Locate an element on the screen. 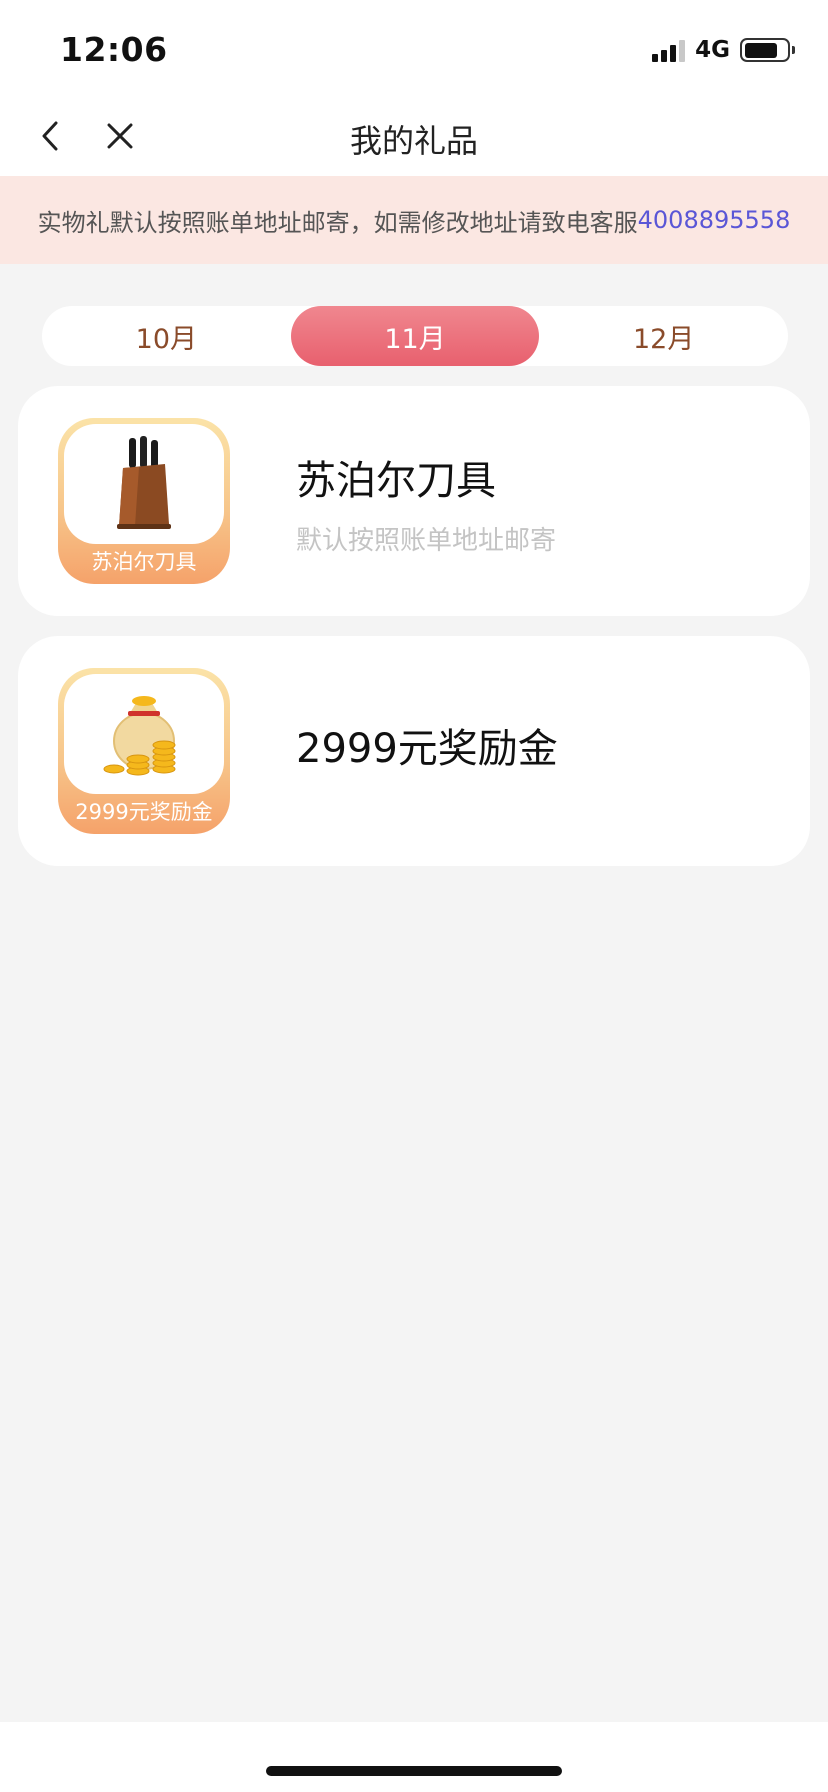  nav-bar: 我的礼品 is located at coordinates (414, 136).